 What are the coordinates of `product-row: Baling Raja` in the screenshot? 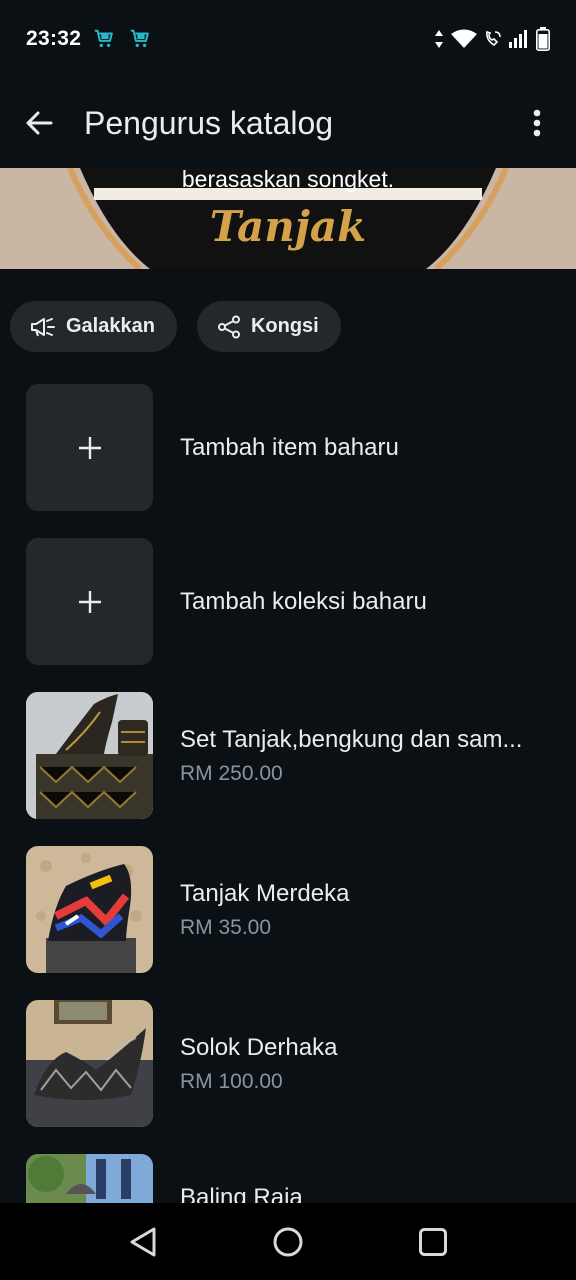 It's located at (288, 1178).